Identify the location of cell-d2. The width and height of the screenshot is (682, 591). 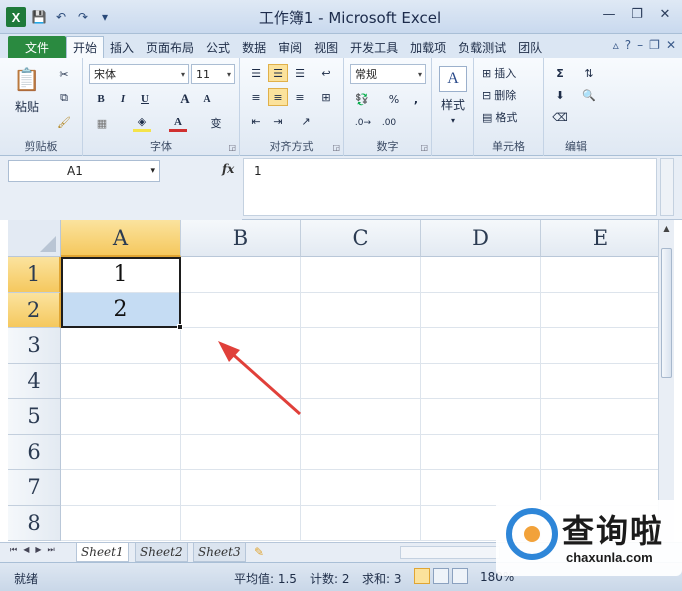
(481, 310).